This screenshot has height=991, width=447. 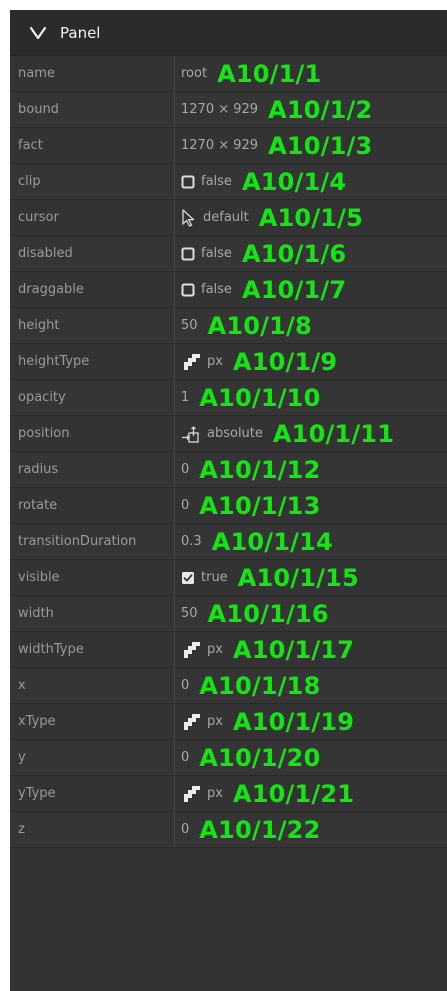 What do you see at coordinates (92, 506) in the screenshot?
I see `property-key: rotate` at bounding box center [92, 506].